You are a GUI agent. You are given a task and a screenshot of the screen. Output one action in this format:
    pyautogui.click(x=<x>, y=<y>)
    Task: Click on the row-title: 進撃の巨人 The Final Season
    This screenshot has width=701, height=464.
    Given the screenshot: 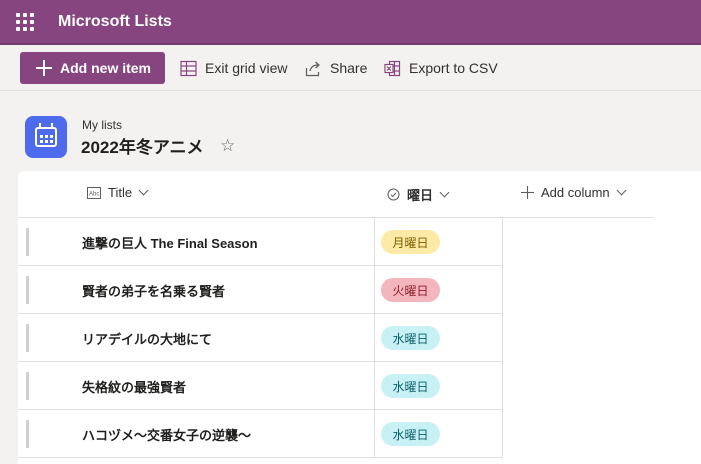 What is the action you would take?
    pyautogui.click(x=170, y=242)
    